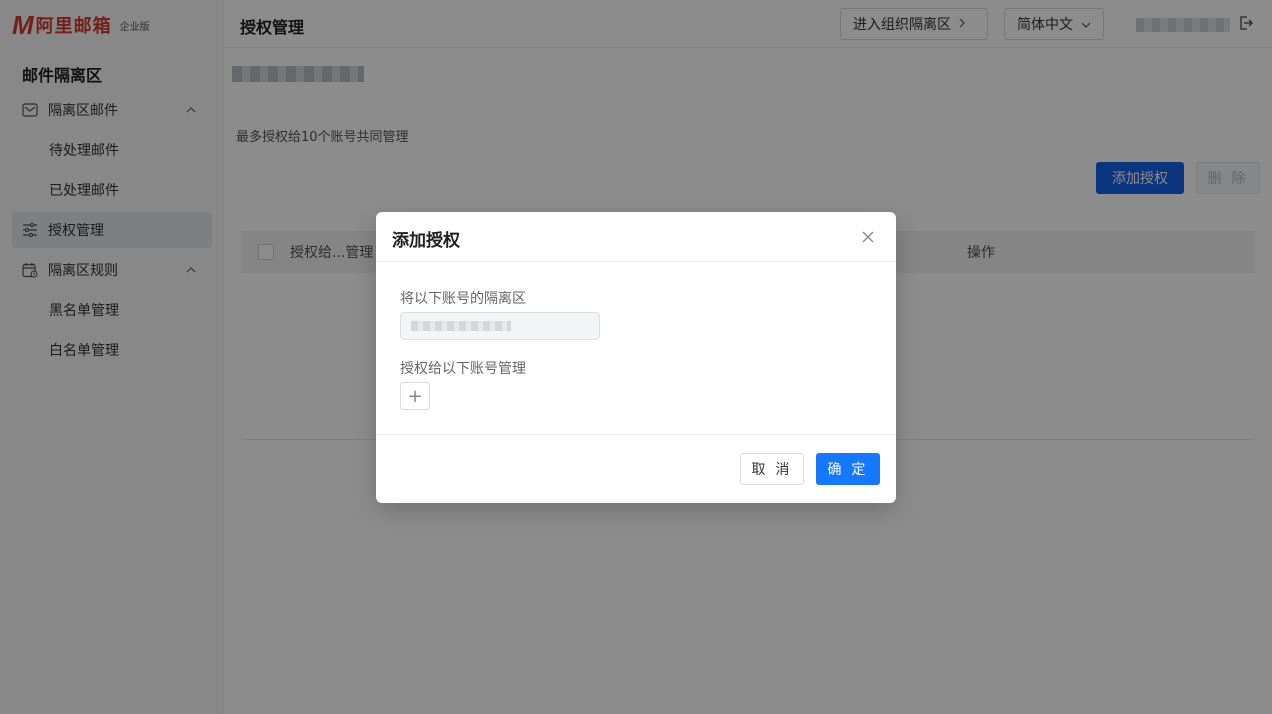 The height and width of the screenshot is (714, 1272). I want to click on cancel-button: 取 消, so click(772, 469).